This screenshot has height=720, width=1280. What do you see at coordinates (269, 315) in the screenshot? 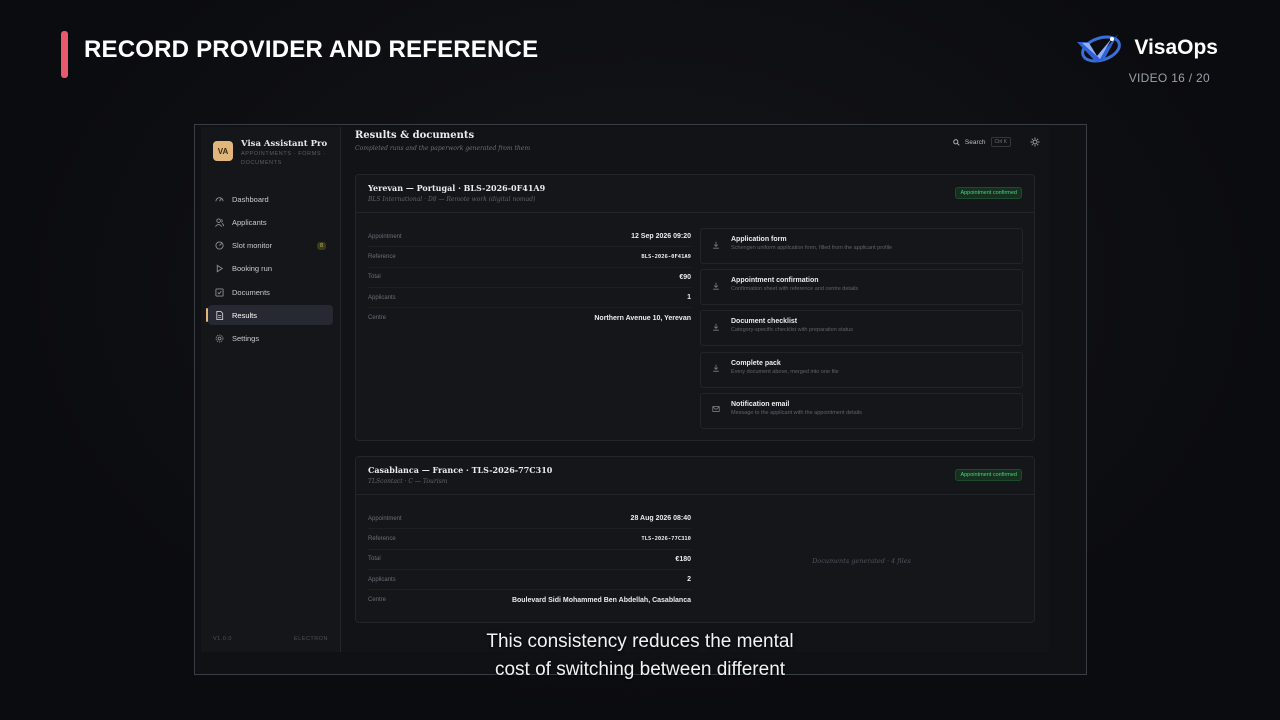
I see `sidebar-item-results: Results` at bounding box center [269, 315].